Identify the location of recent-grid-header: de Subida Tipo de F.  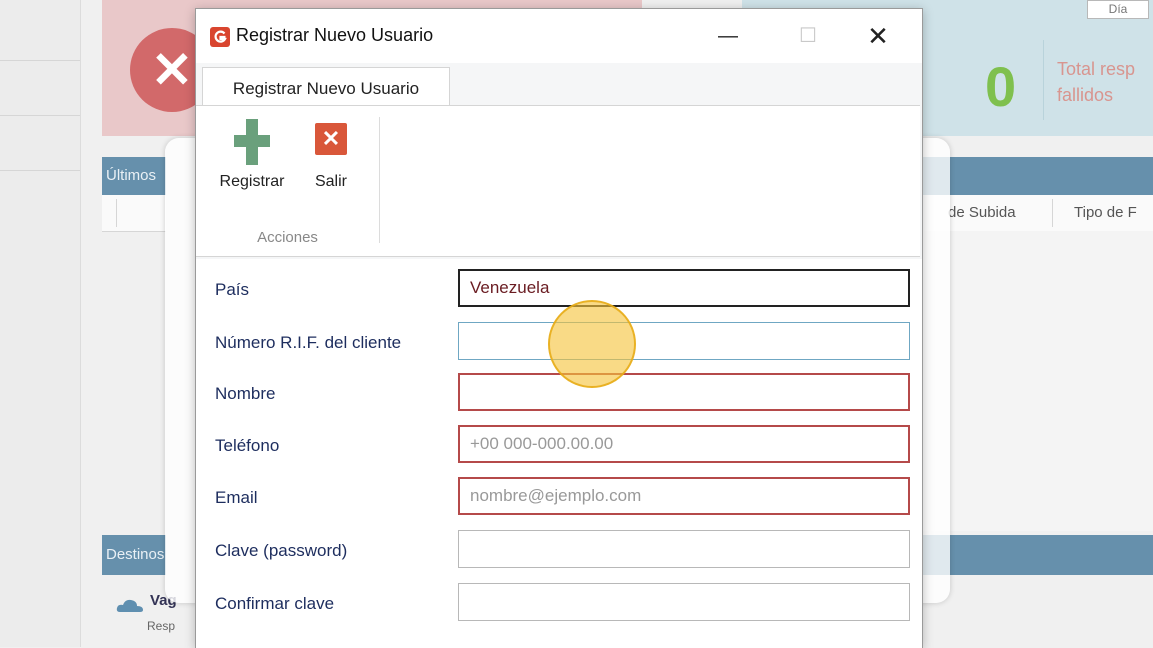
(1036, 213).